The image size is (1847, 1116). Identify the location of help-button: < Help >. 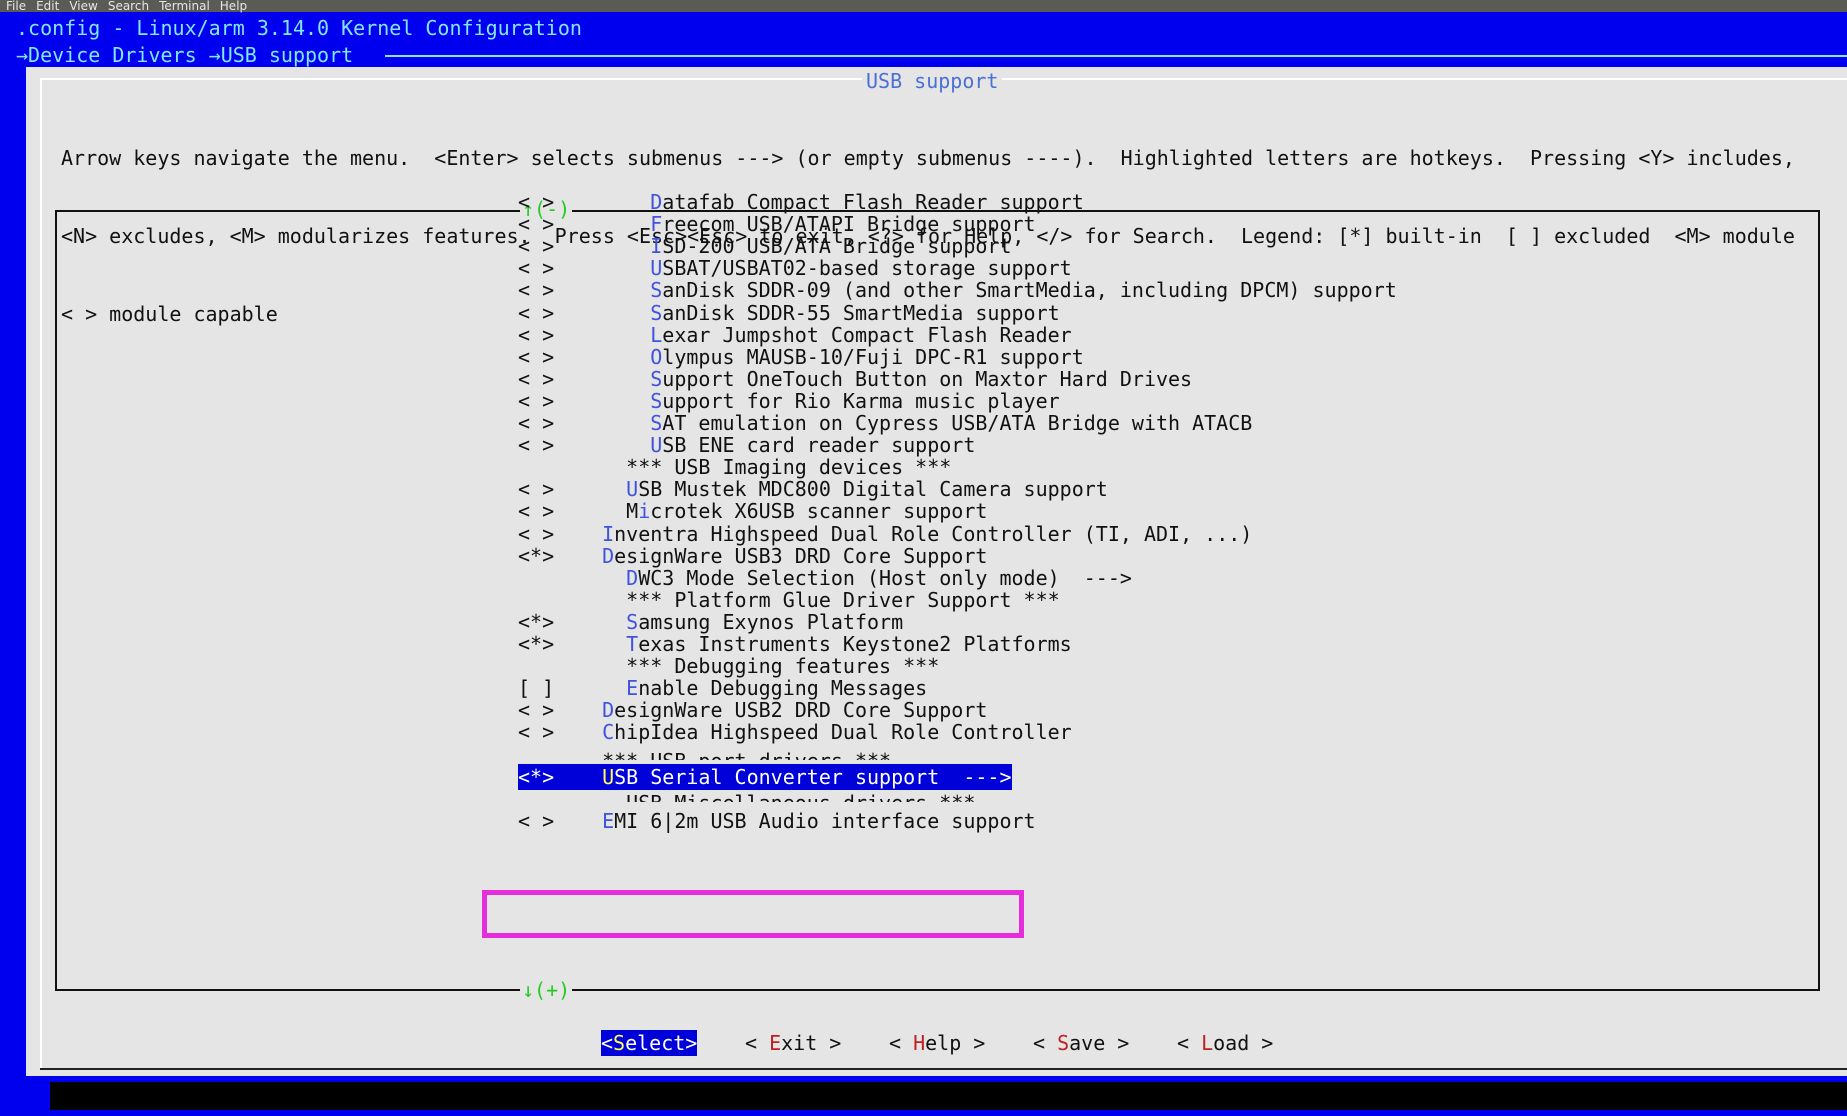
(937, 1043).